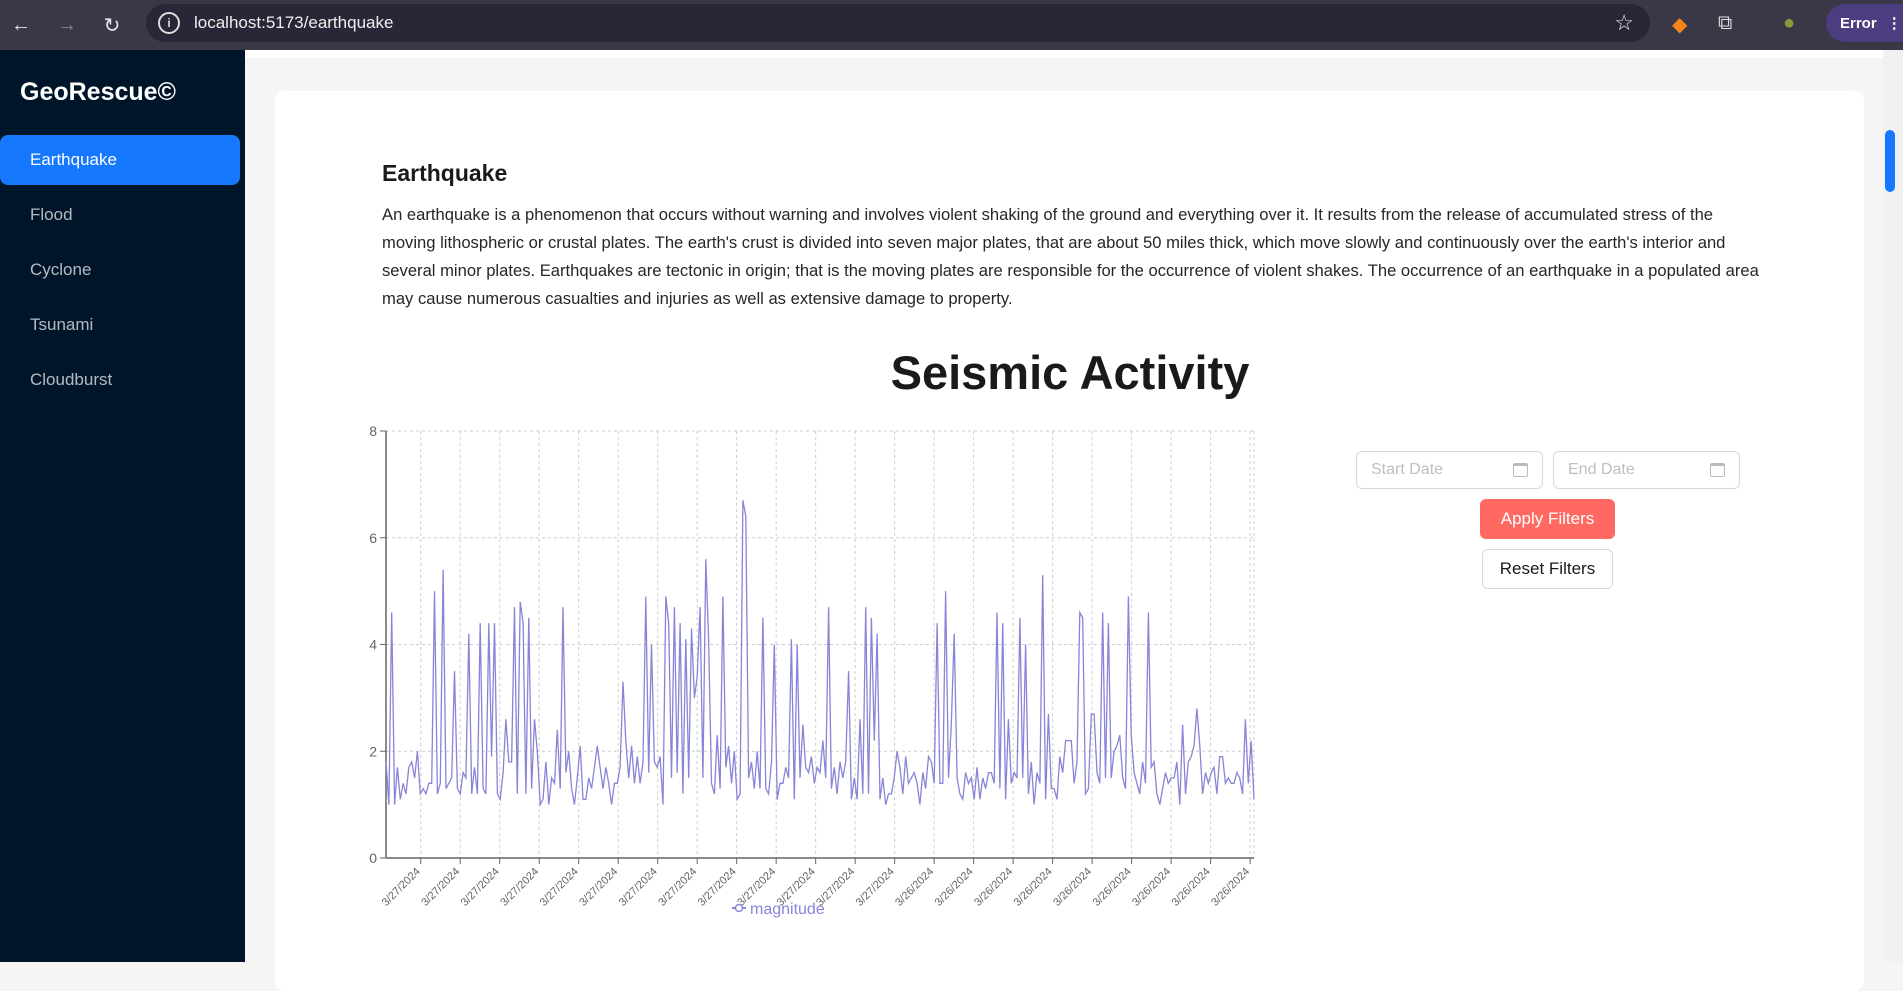  Describe the element at coordinates (112, 25) in the screenshot. I see `reload-icon: ↻` at that location.